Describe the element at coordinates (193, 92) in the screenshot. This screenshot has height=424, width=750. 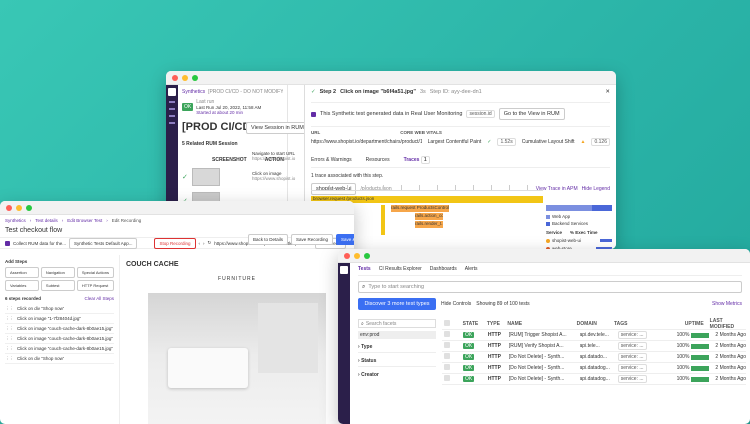
I see `breadcrumb-link: Synthetics` at that location.